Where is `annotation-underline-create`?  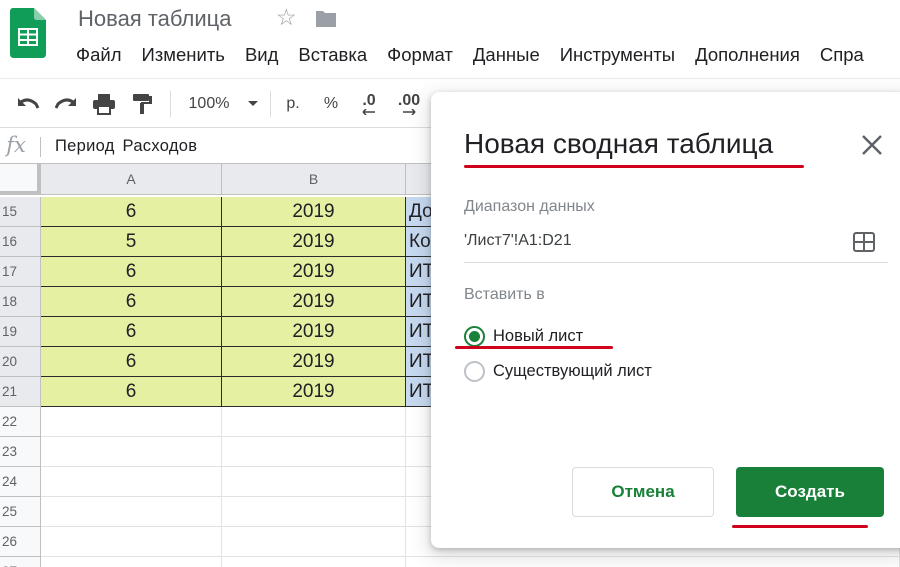
annotation-underline-create is located at coordinates (800, 526).